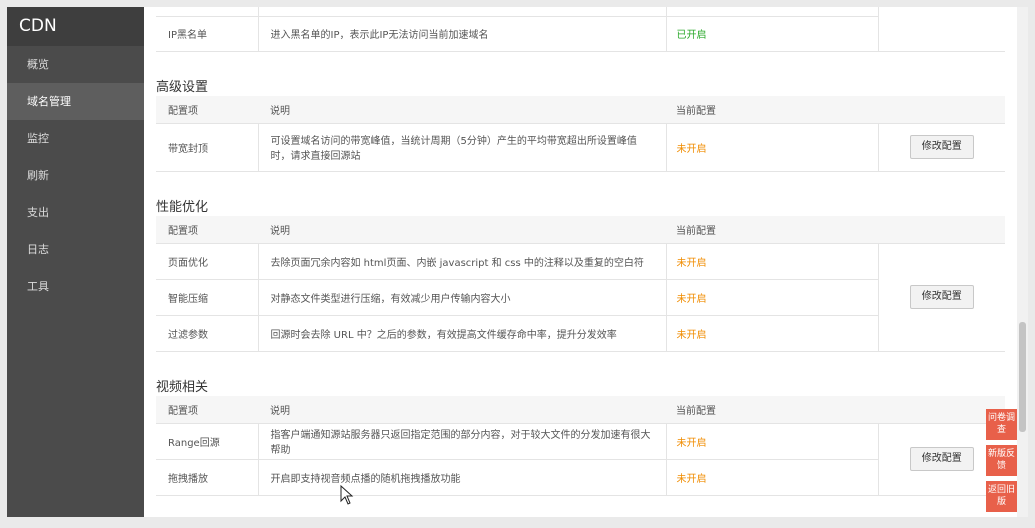 The height and width of the screenshot is (528, 1035). Describe the element at coordinates (75, 138) in the screenshot. I see `sidebar-item-monitor: 监控` at that location.